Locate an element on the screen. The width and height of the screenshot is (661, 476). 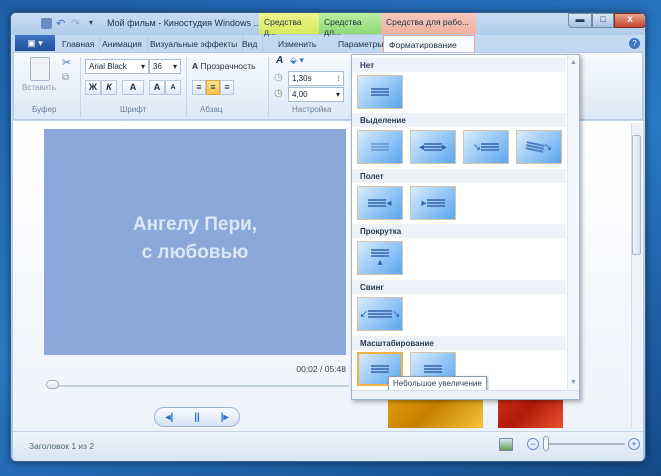
minimize-button: ▬ is located at coordinates (580, 20).